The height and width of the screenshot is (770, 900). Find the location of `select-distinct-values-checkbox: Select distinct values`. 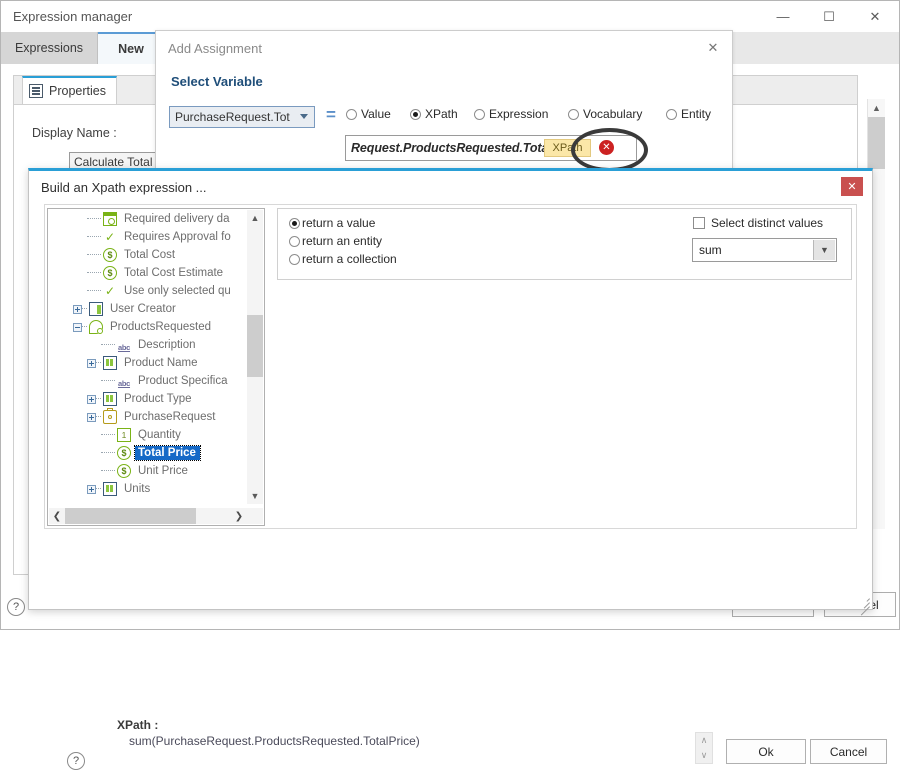

select-distinct-values-checkbox: Select distinct values is located at coordinates (758, 223).